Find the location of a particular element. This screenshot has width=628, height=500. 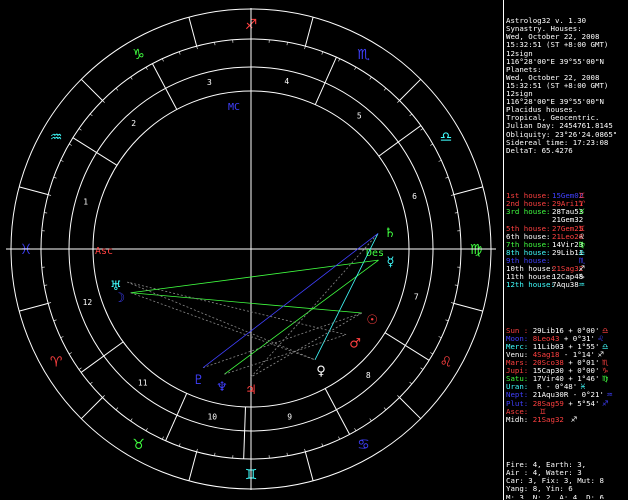

house-row: 12th house:7Aqu38 ♒ is located at coordinates (567, 285).